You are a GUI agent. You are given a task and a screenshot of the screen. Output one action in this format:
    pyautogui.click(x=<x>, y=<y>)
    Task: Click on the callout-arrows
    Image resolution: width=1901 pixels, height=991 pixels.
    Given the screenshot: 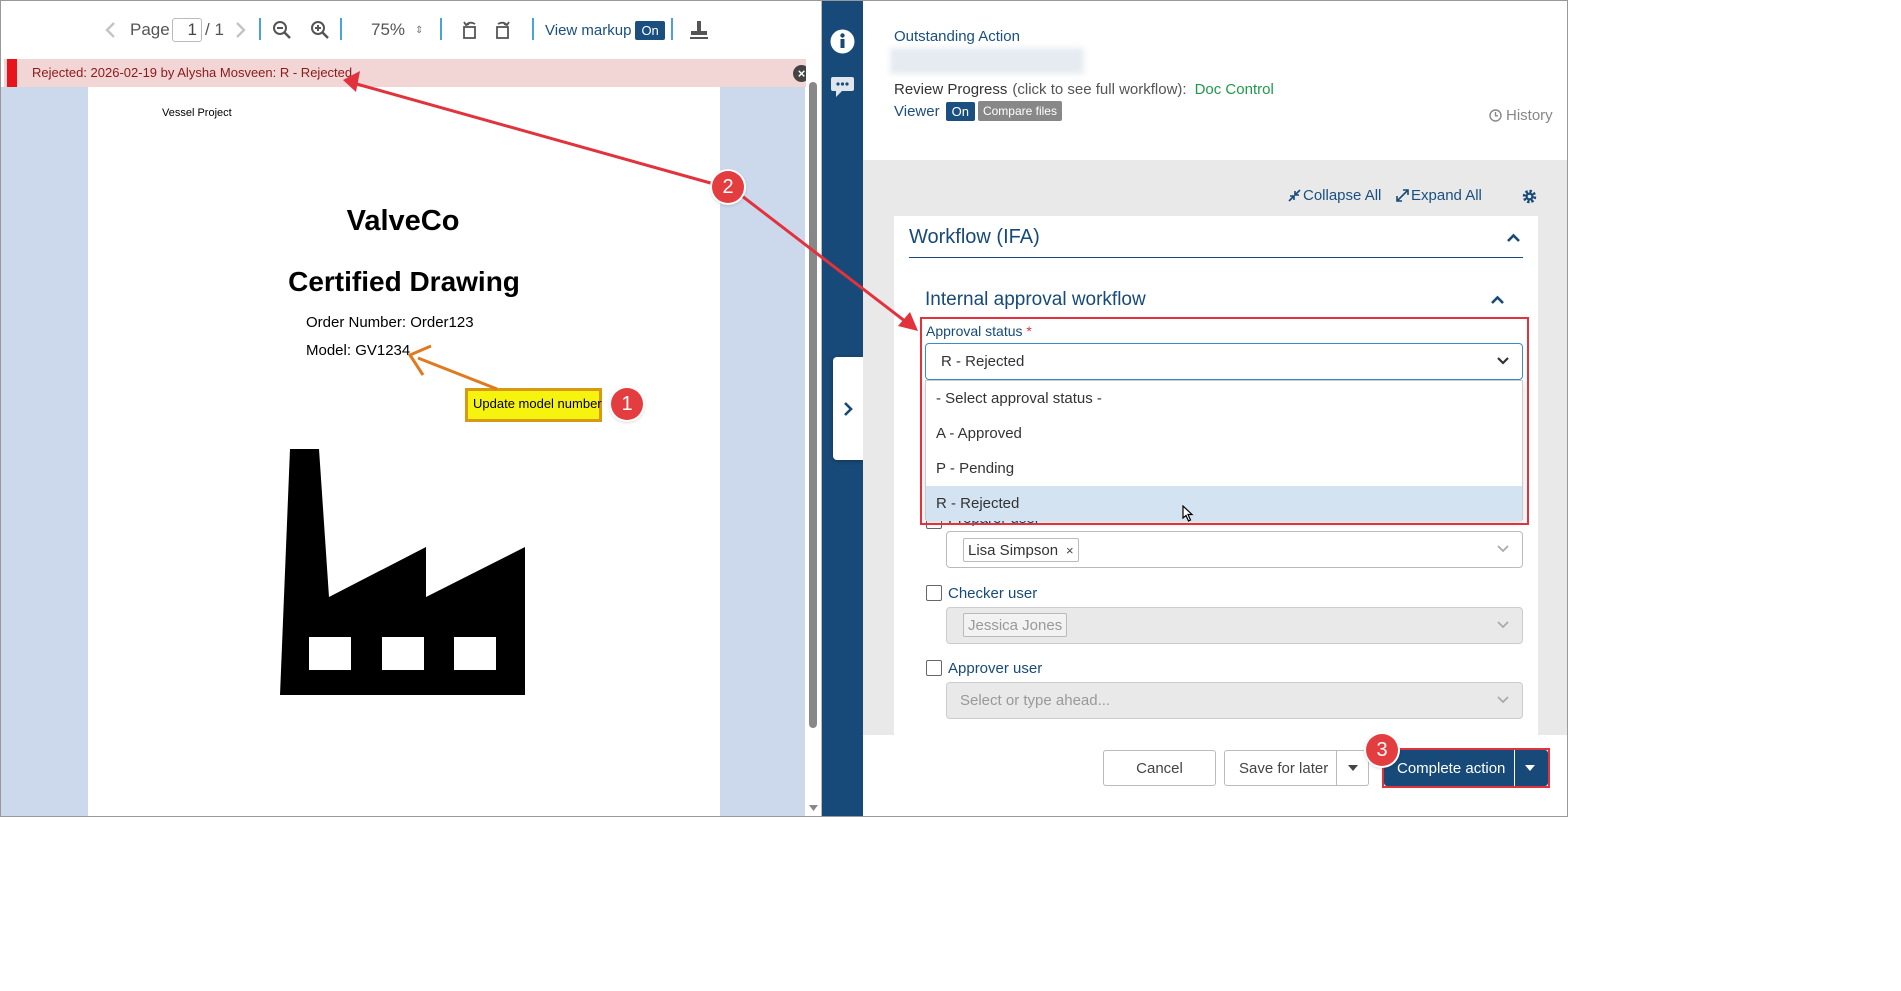 What is the action you would take?
    pyautogui.click(x=630, y=231)
    